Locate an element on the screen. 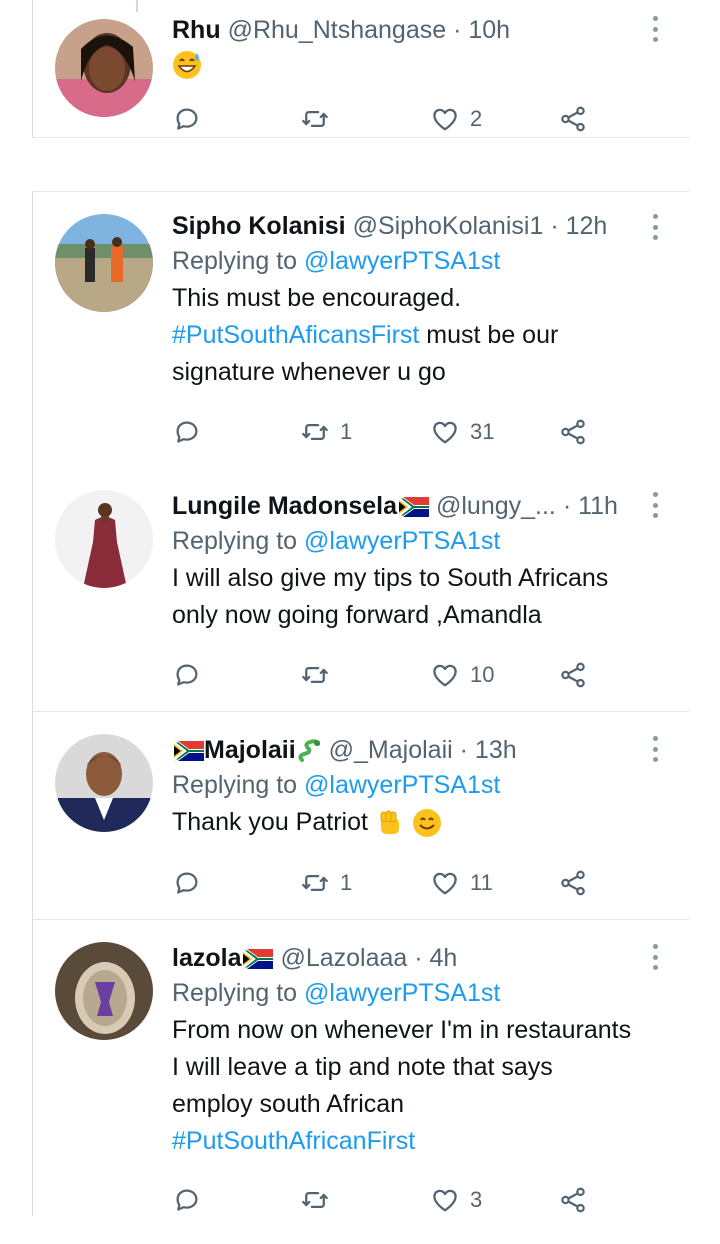 This screenshot has width=720, height=1244. tweet-text-line: signature whenever u go is located at coordinates (309, 372).